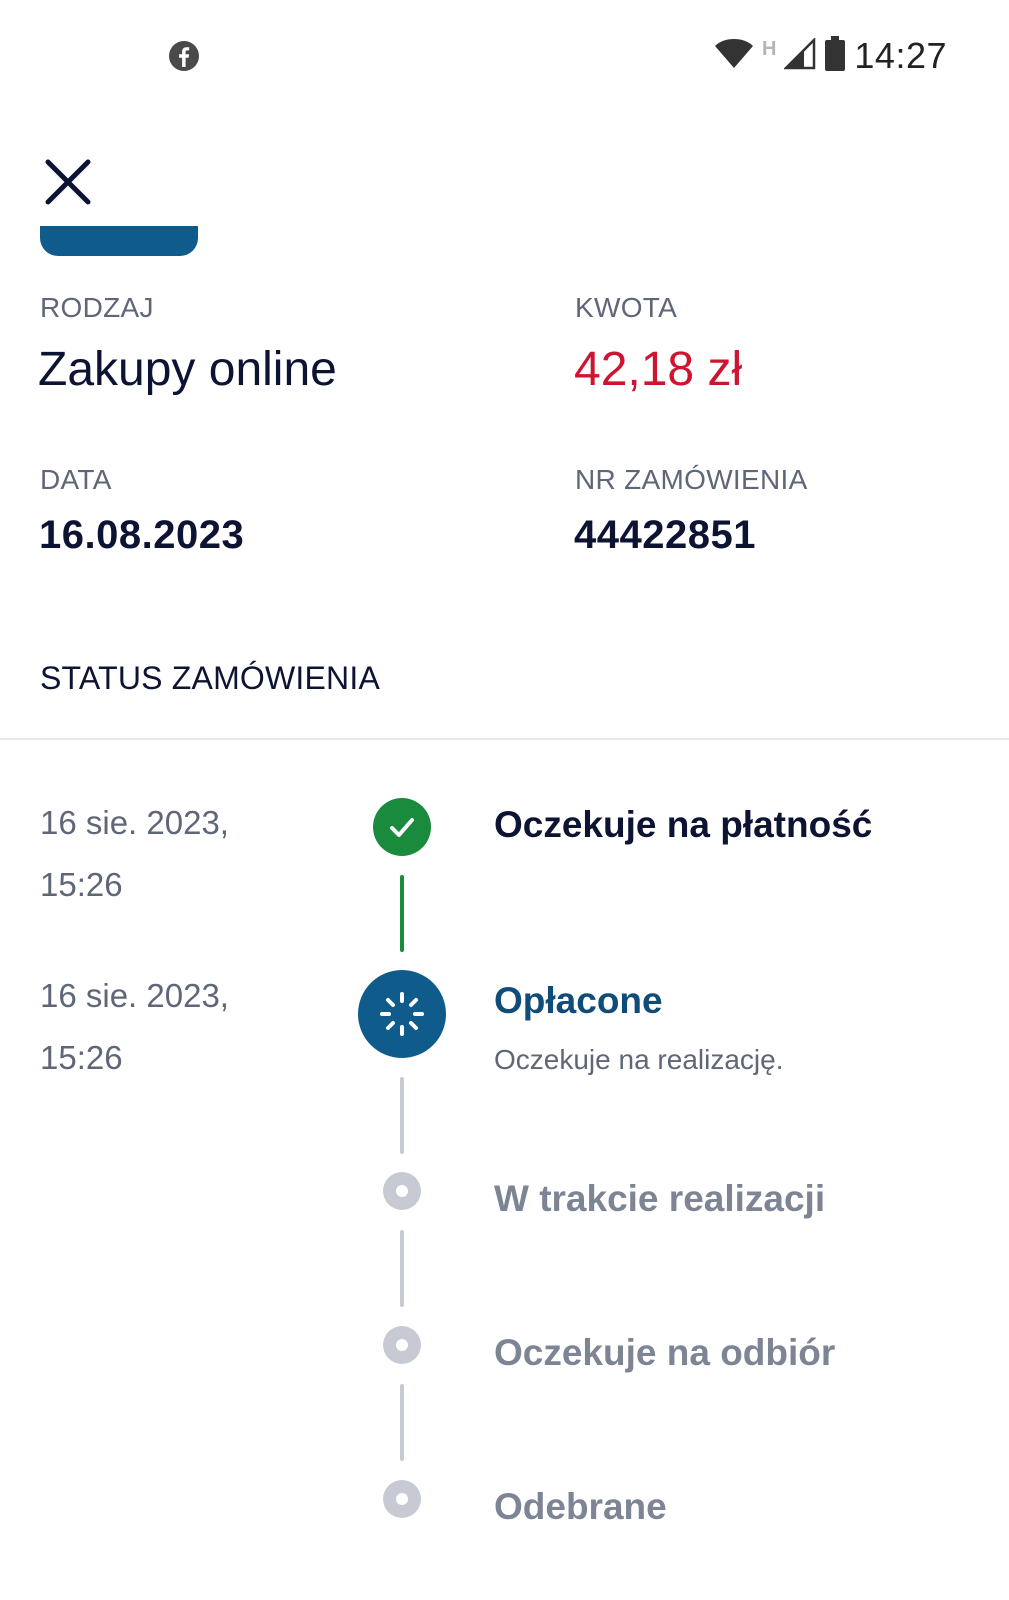 This screenshot has height=1600, width=1009. I want to click on check-icon, so click(402, 827).